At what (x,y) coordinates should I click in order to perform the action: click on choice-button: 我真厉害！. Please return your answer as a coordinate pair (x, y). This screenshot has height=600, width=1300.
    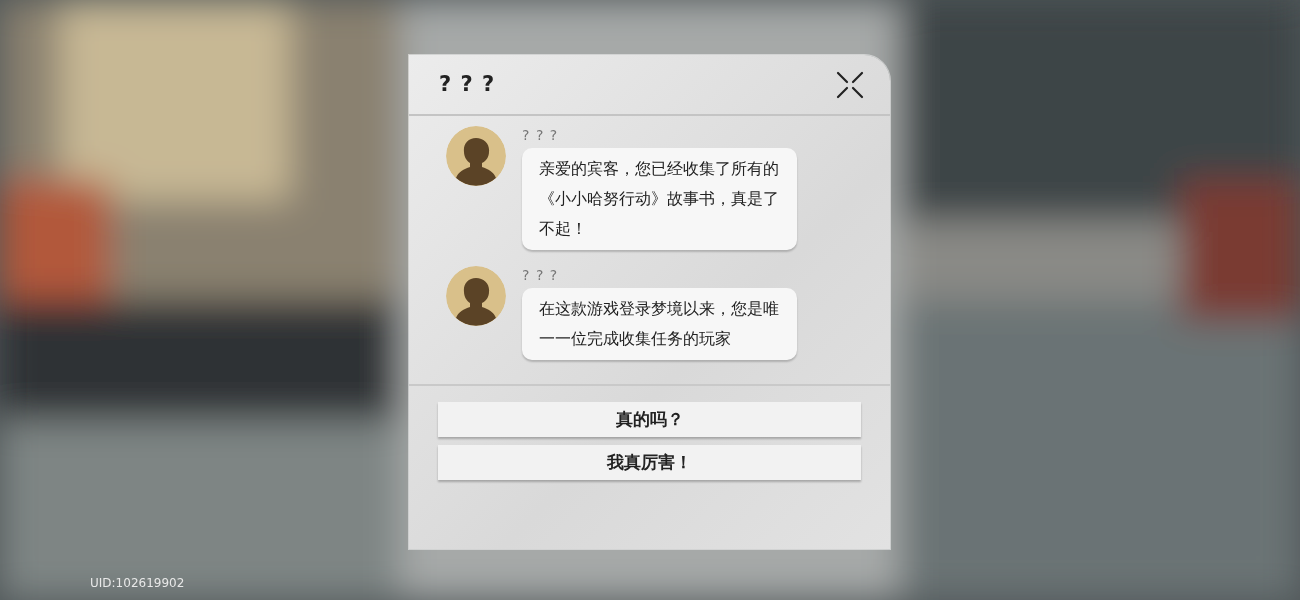
    Looking at the image, I should click on (649, 462).